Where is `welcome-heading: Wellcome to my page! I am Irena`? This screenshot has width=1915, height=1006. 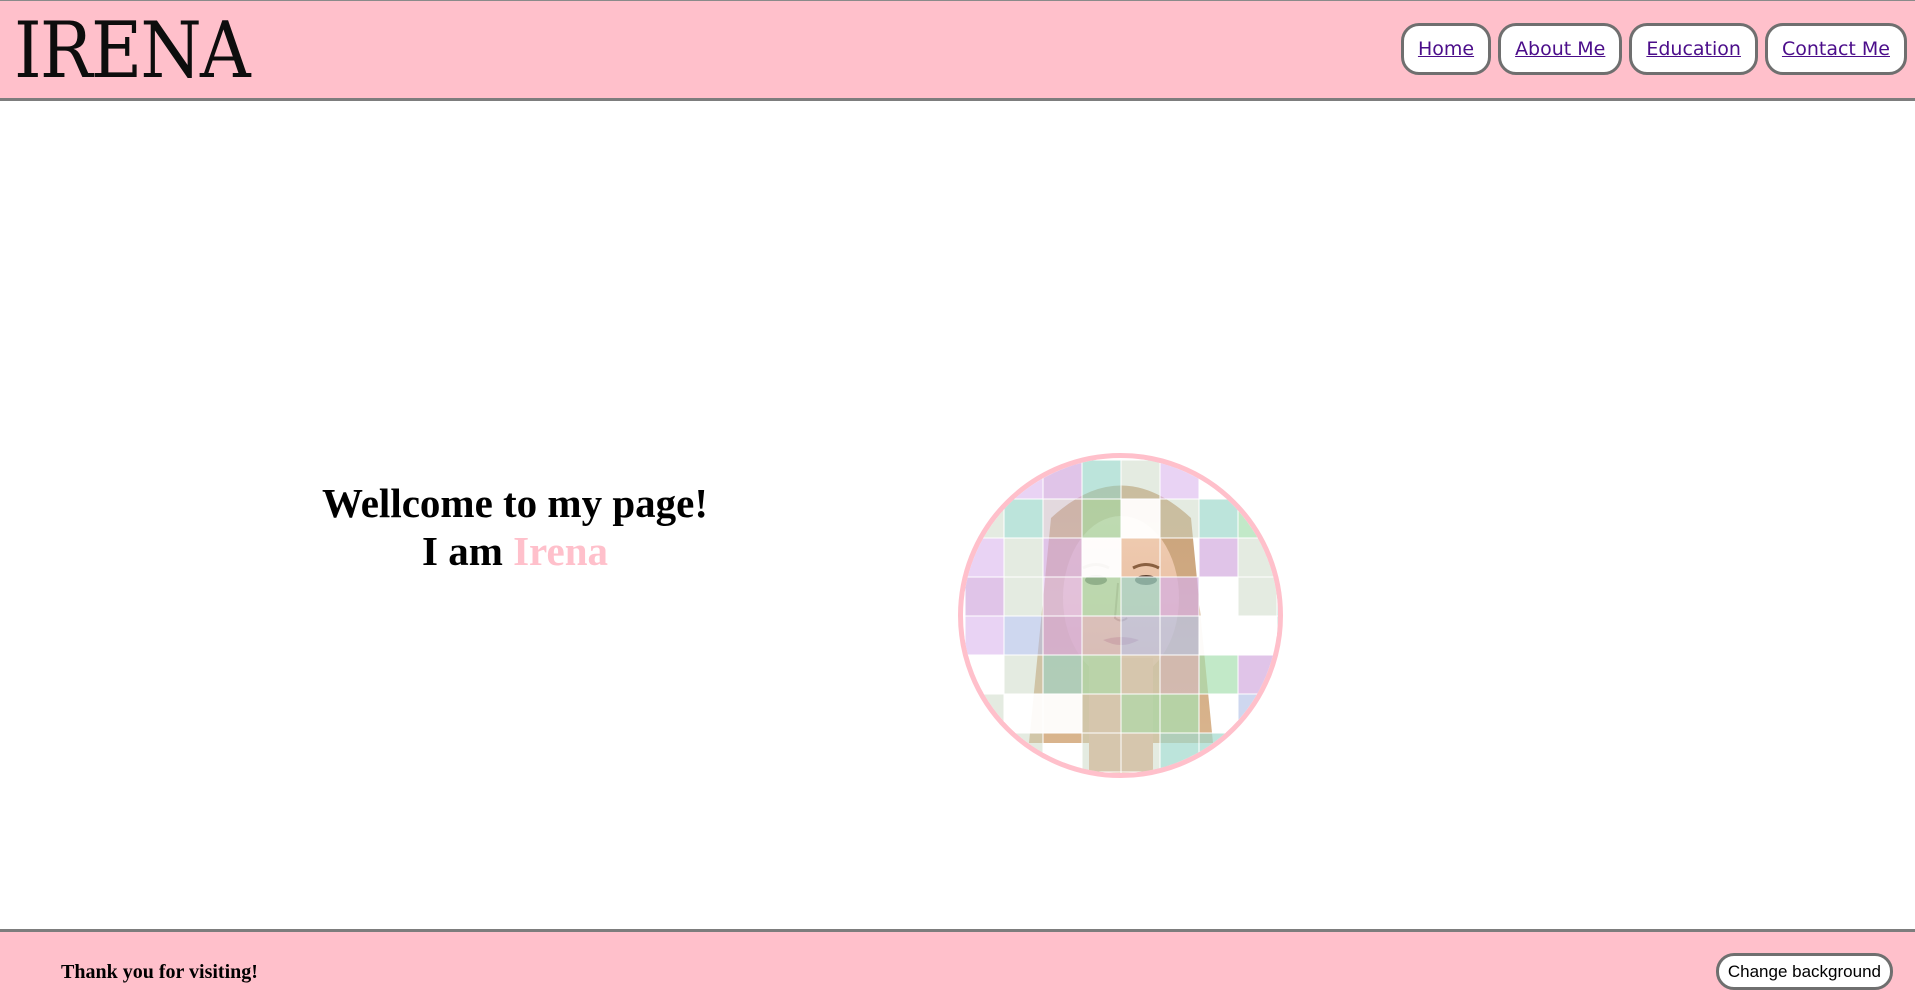
welcome-heading: Wellcome to my page! I am Irena is located at coordinates (515, 527).